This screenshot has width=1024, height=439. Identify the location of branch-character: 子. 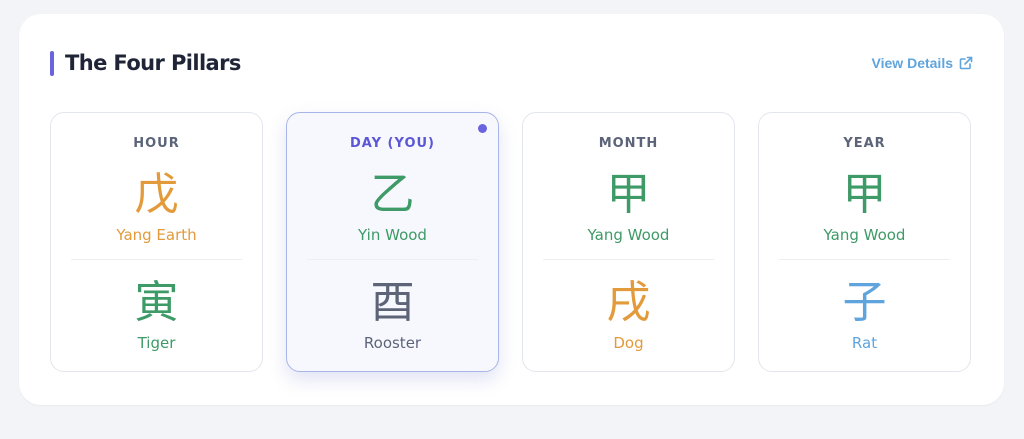
(864, 302).